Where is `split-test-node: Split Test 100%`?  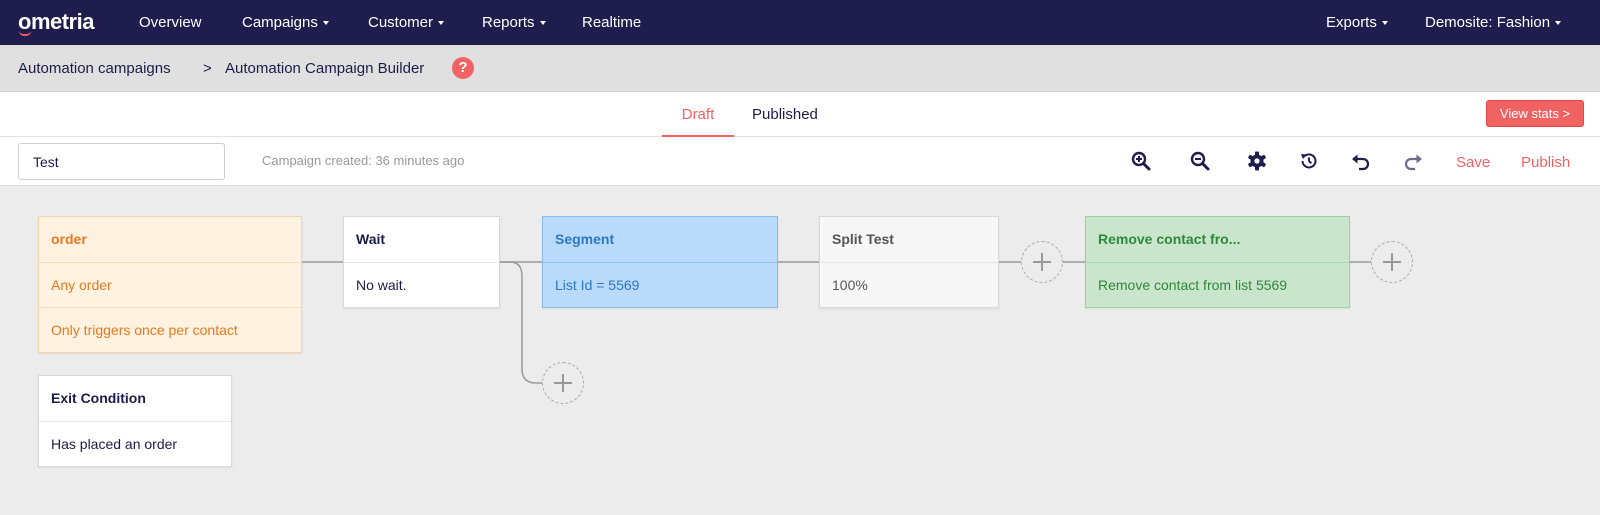
split-test-node: Split Test 100% is located at coordinates (909, 262).